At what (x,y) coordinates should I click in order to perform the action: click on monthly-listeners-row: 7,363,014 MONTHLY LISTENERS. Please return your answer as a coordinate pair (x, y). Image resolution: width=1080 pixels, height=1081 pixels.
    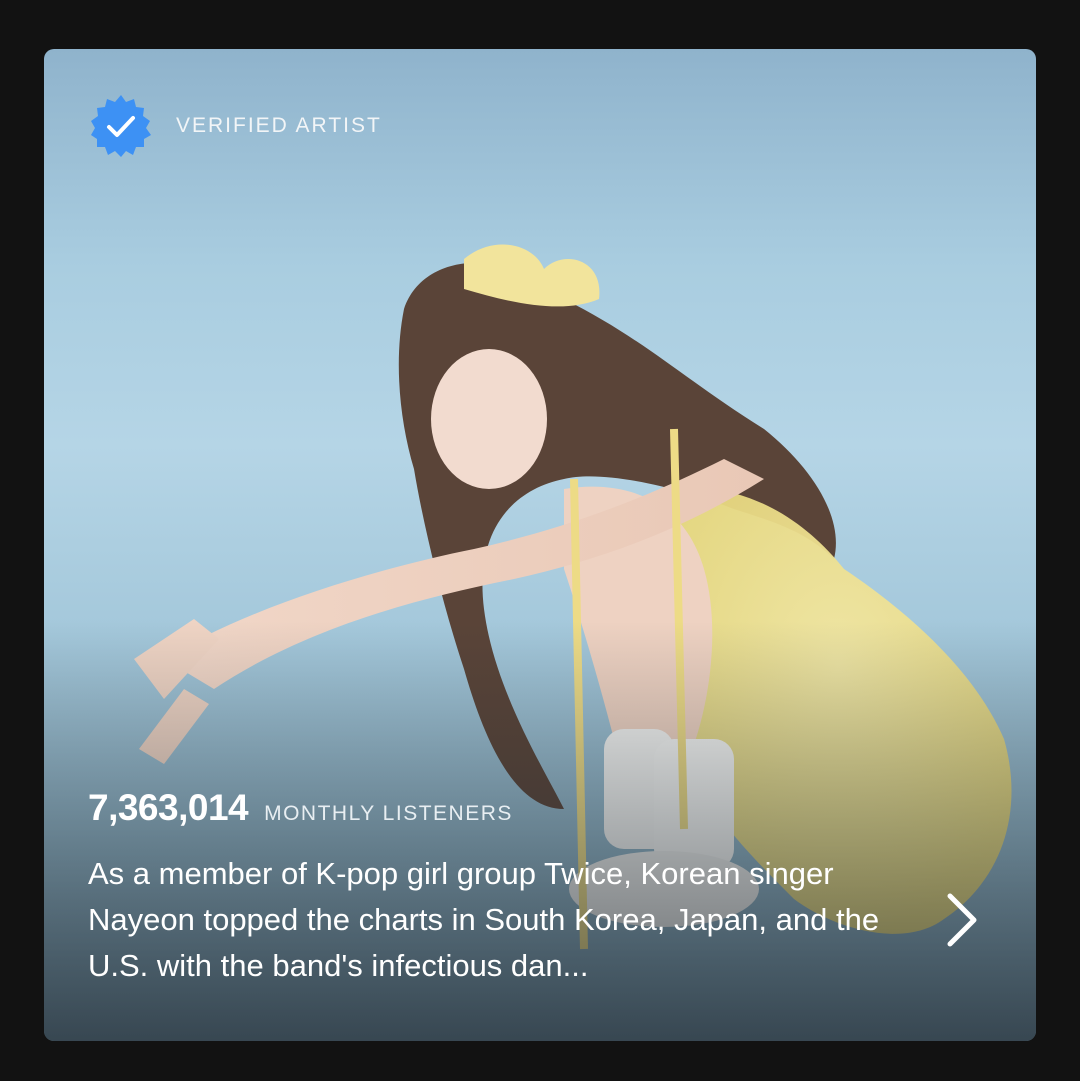
    Looking at the image, I should click on (300, 808).